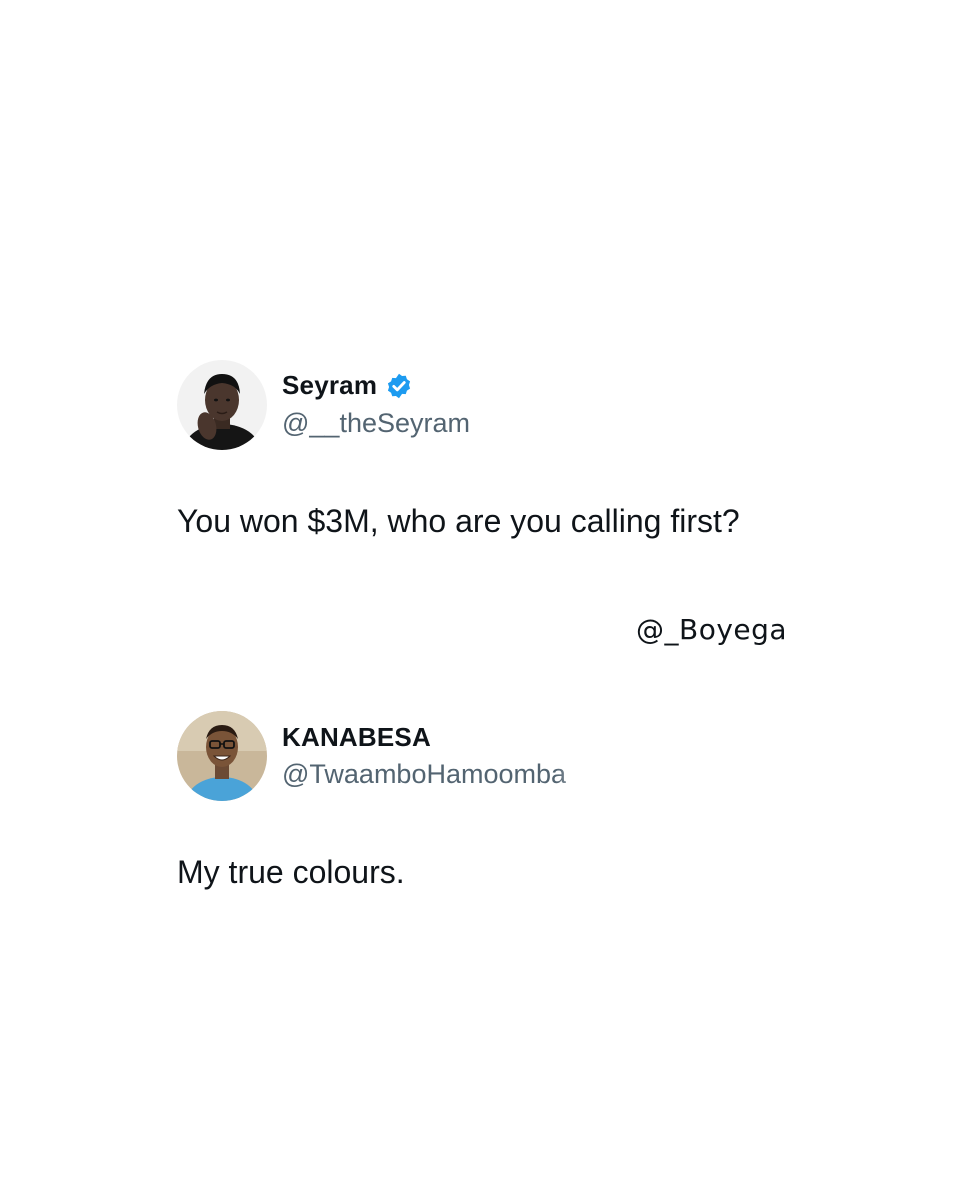 Image resolution: width=960 pixels, height=1200 pixels. I want to click on handle-text: @TwaamboHamoomba, so click(424, 774).